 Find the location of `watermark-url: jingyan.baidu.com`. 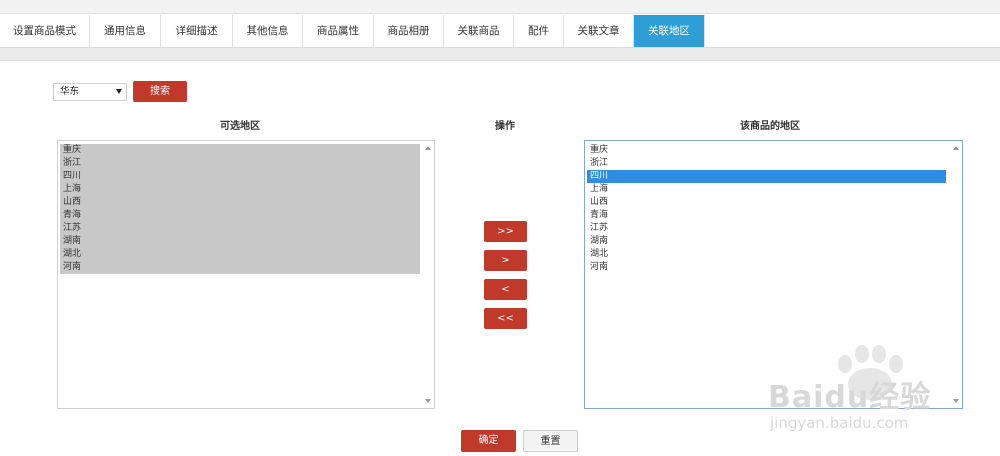

watermark-url: jingyan.baidu.com is located at coordinates (839, 423).